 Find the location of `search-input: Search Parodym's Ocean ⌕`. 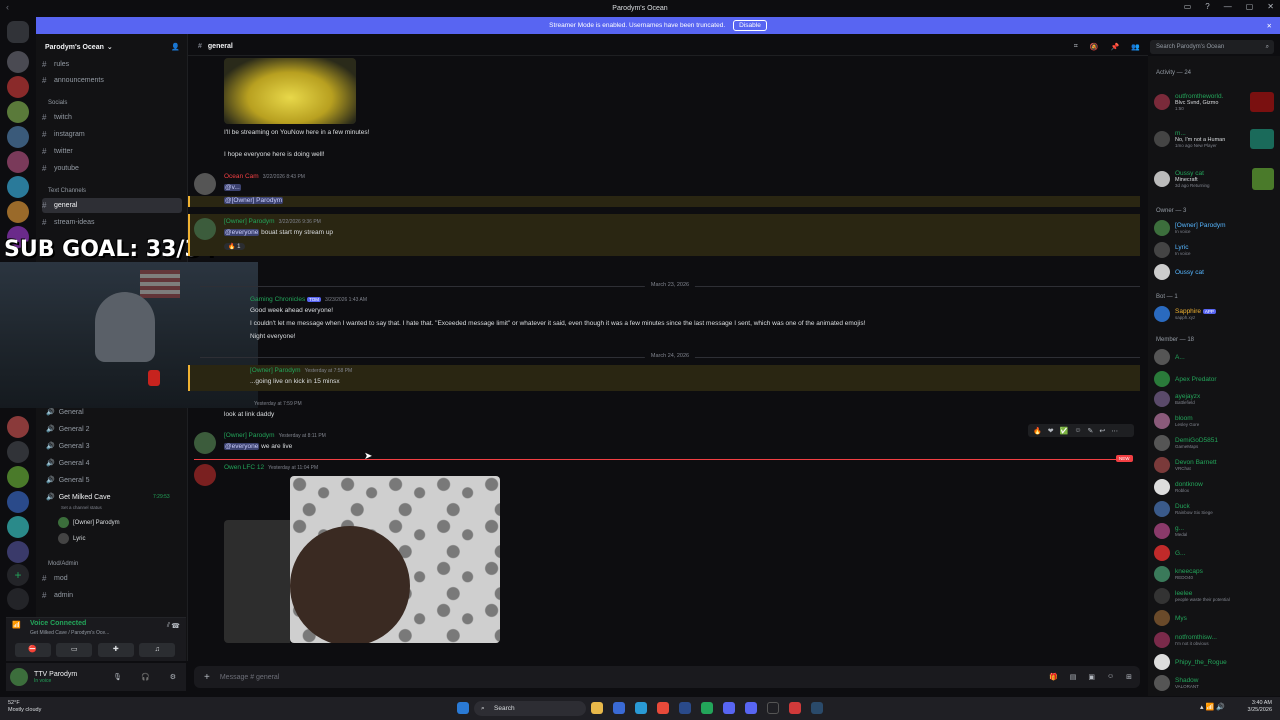

search-input: Search Parodym's Ocean ⌕ is located at coordinates (1212, 47).